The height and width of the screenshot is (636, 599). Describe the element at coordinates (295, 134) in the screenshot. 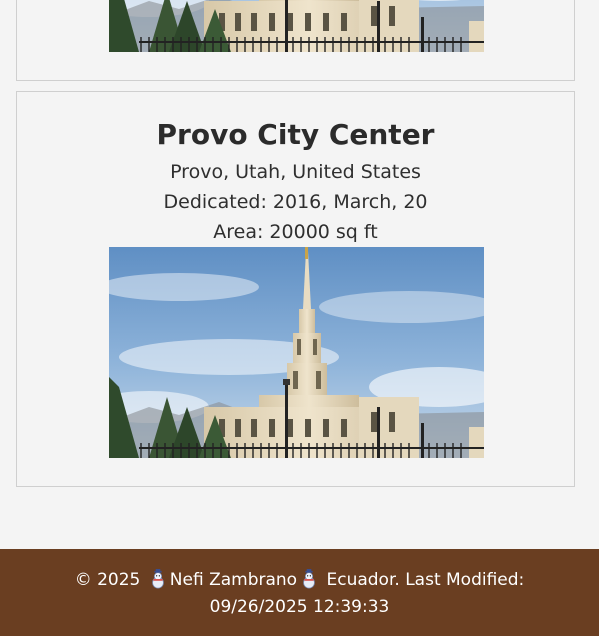

I see `temple-name: Provo City Center` at that location.